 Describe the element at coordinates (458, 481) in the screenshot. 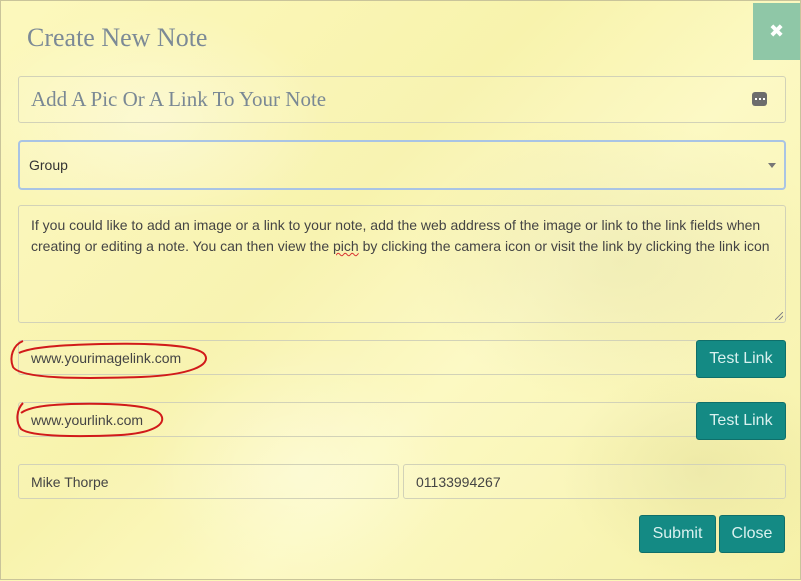

I see `phone-value: 01133994267` at that location.